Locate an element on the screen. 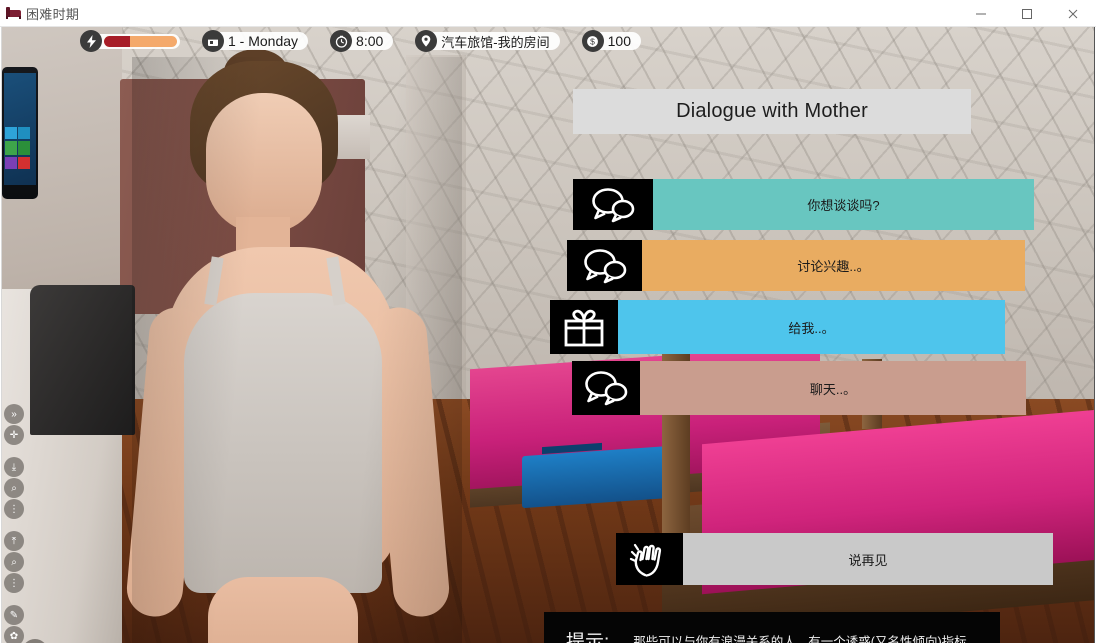  rail-glyph: ✎ is located at coordinates (14, 615).